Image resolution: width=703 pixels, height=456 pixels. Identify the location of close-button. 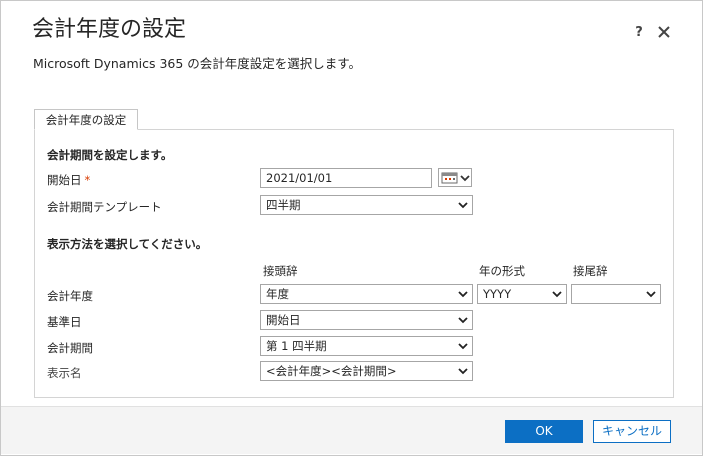
(664, 32).